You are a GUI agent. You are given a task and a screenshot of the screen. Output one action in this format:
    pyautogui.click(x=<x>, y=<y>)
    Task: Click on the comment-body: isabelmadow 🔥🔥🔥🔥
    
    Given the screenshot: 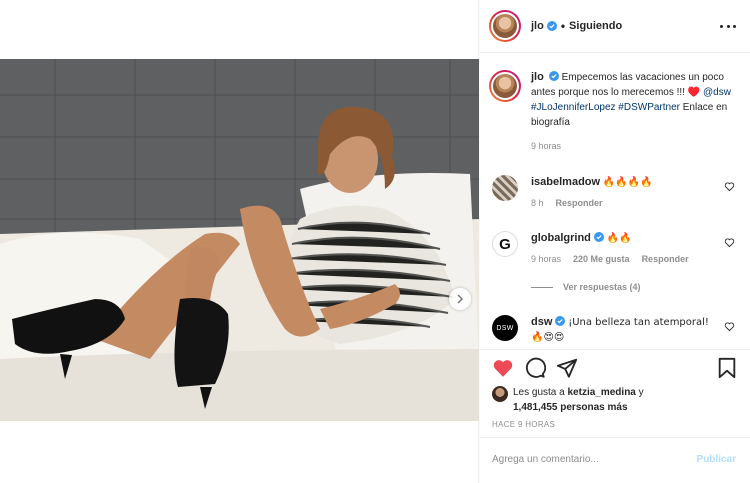 What is the action you would take?
    pyautogui.click(x=636, y=182)
    